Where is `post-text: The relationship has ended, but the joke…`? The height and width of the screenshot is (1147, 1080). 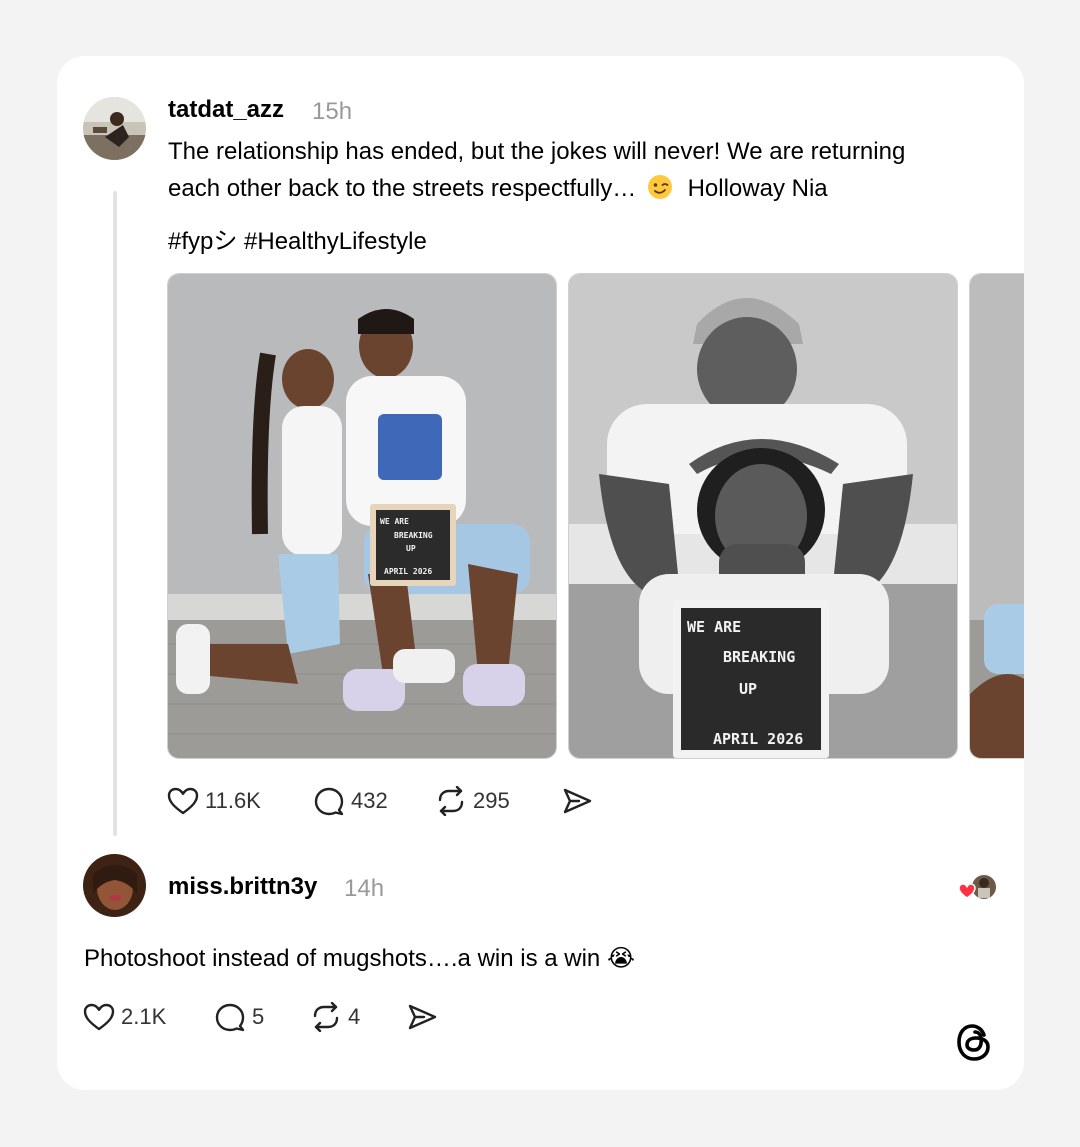
post-text: The relationship has ended, but the joke… is located at coordinates (593, 170).